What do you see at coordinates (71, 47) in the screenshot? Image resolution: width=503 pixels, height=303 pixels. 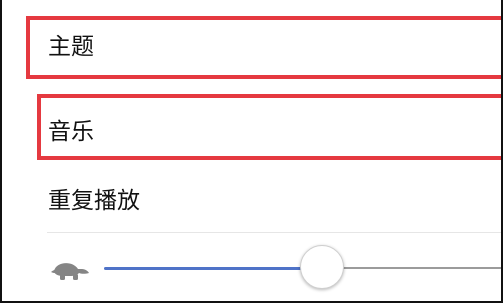 I see `setting-theme-label: 主题` at bounding box center [71, 47].